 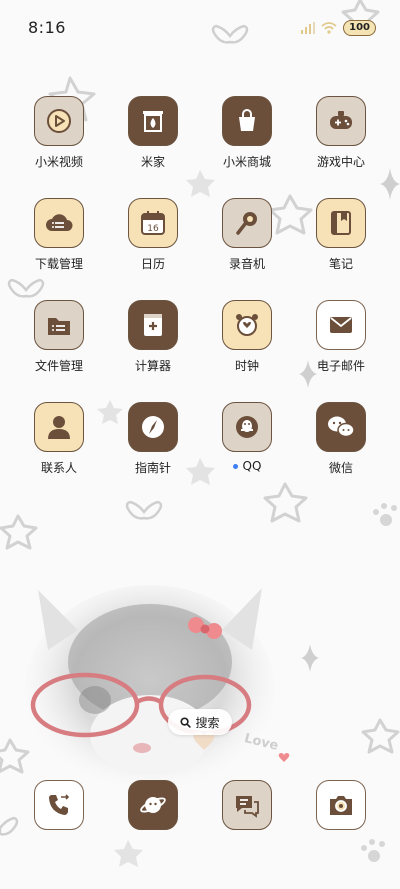 I want to click on app-xiaomi-mall: 小米商城, so click(x=247, y=133).